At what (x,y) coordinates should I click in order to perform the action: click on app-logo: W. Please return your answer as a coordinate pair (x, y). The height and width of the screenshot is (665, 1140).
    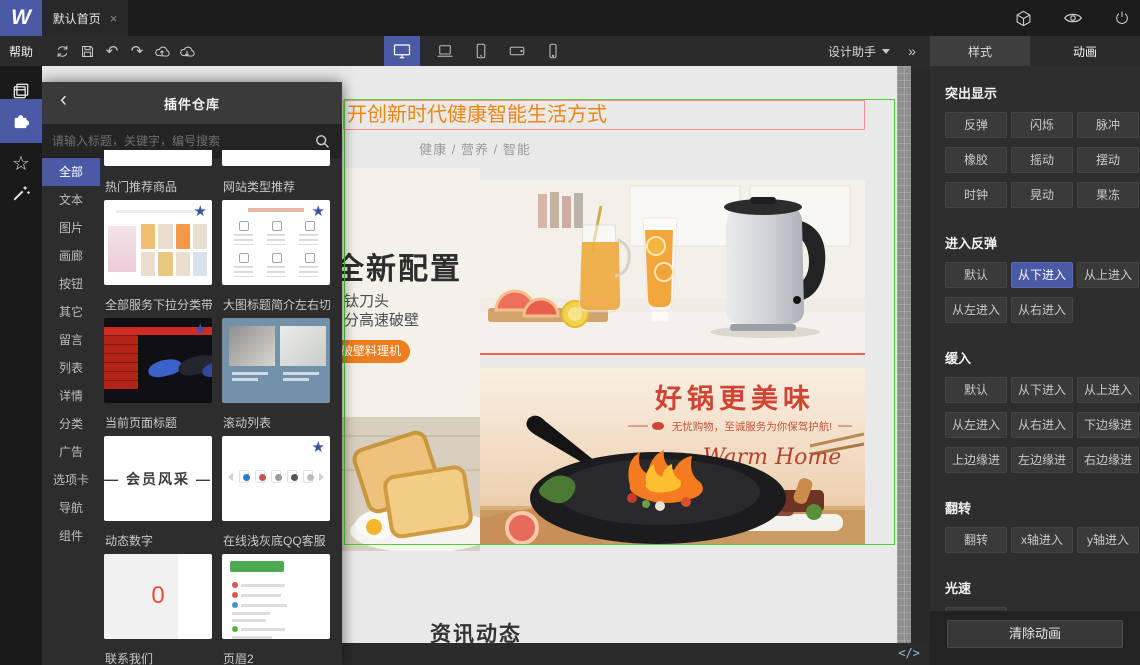
    Looking at the image, I should click on (21, 18).